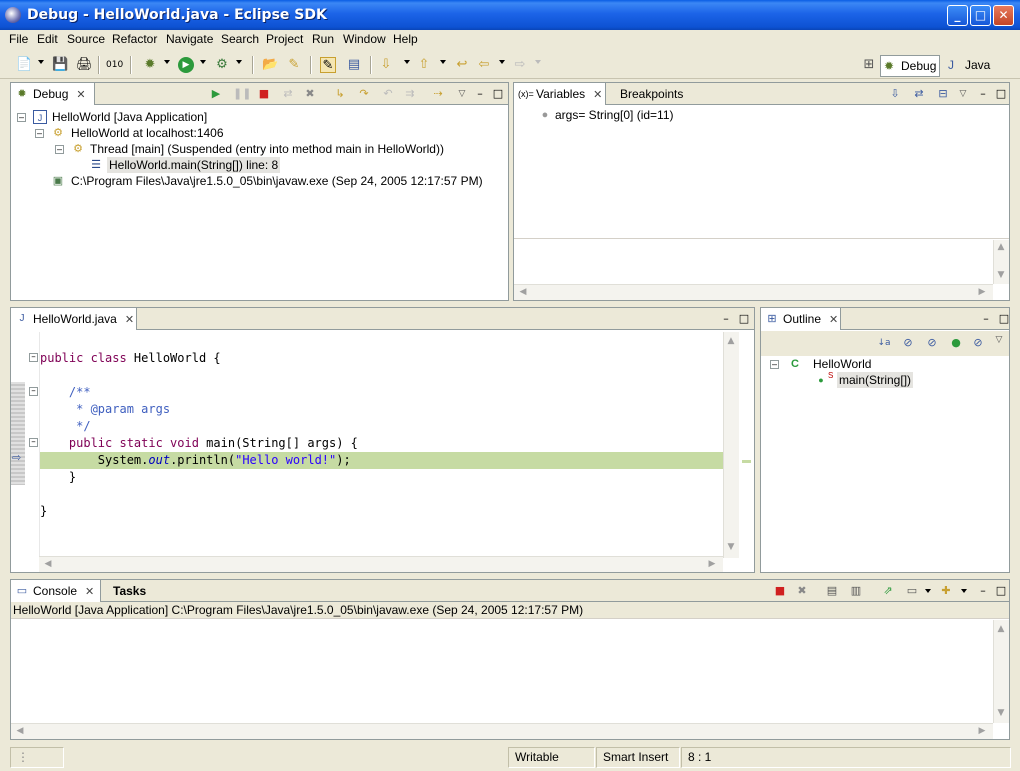 The width and height of the screenshot is (1020, 771). Describe the element at coordinates (753, 292) in the screenshot. I see `details-horizontal-scrollbar: ◀ ▶` at that location.